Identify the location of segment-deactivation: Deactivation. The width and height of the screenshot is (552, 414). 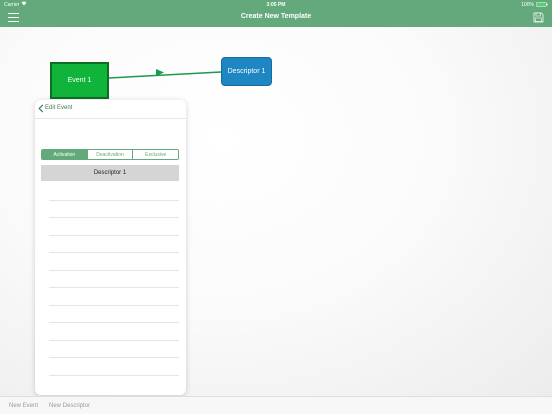
(109, 154).